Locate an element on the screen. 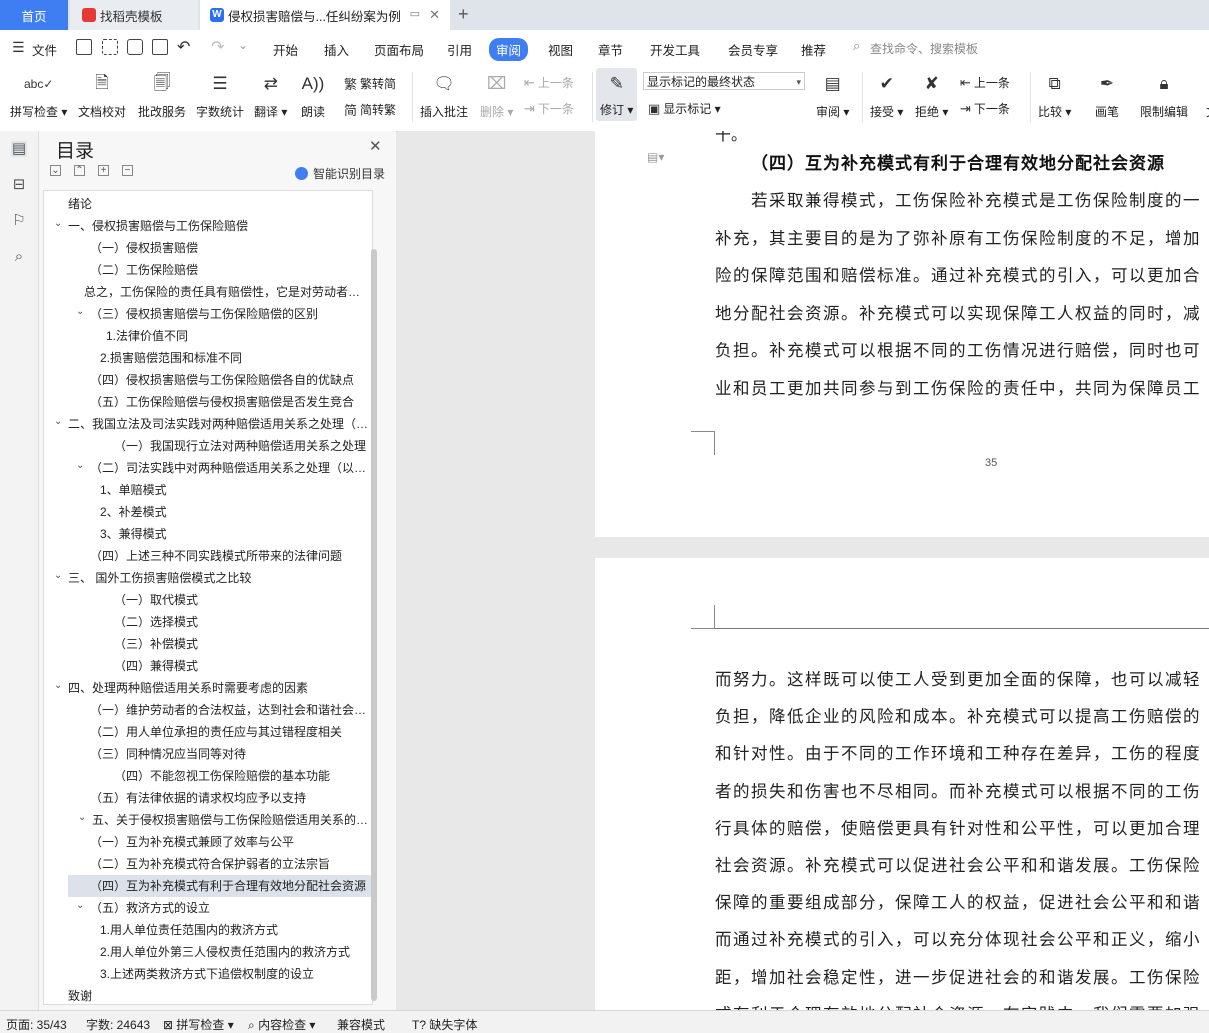 This screenshot has height=1033, width=1209. chapter-icon: ⊟ is located at coordinates (19, 185).